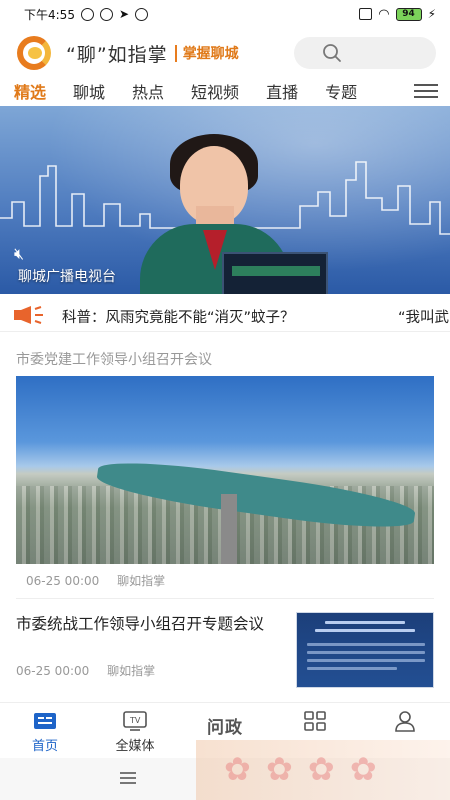 The height and width of the screenshot is (800, 450). Describe the element at coordinates (28, 315) in the screenshot. I see `megaphone-icon` at that location.